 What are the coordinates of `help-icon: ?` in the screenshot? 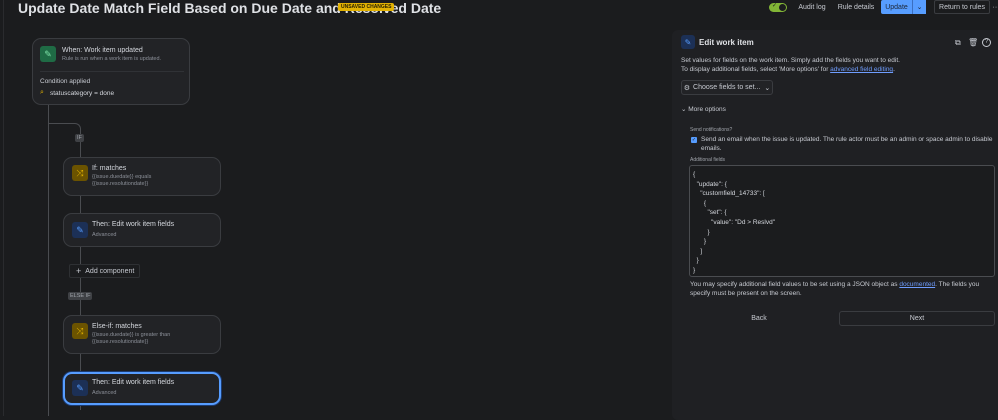 It's located at (986, 42).